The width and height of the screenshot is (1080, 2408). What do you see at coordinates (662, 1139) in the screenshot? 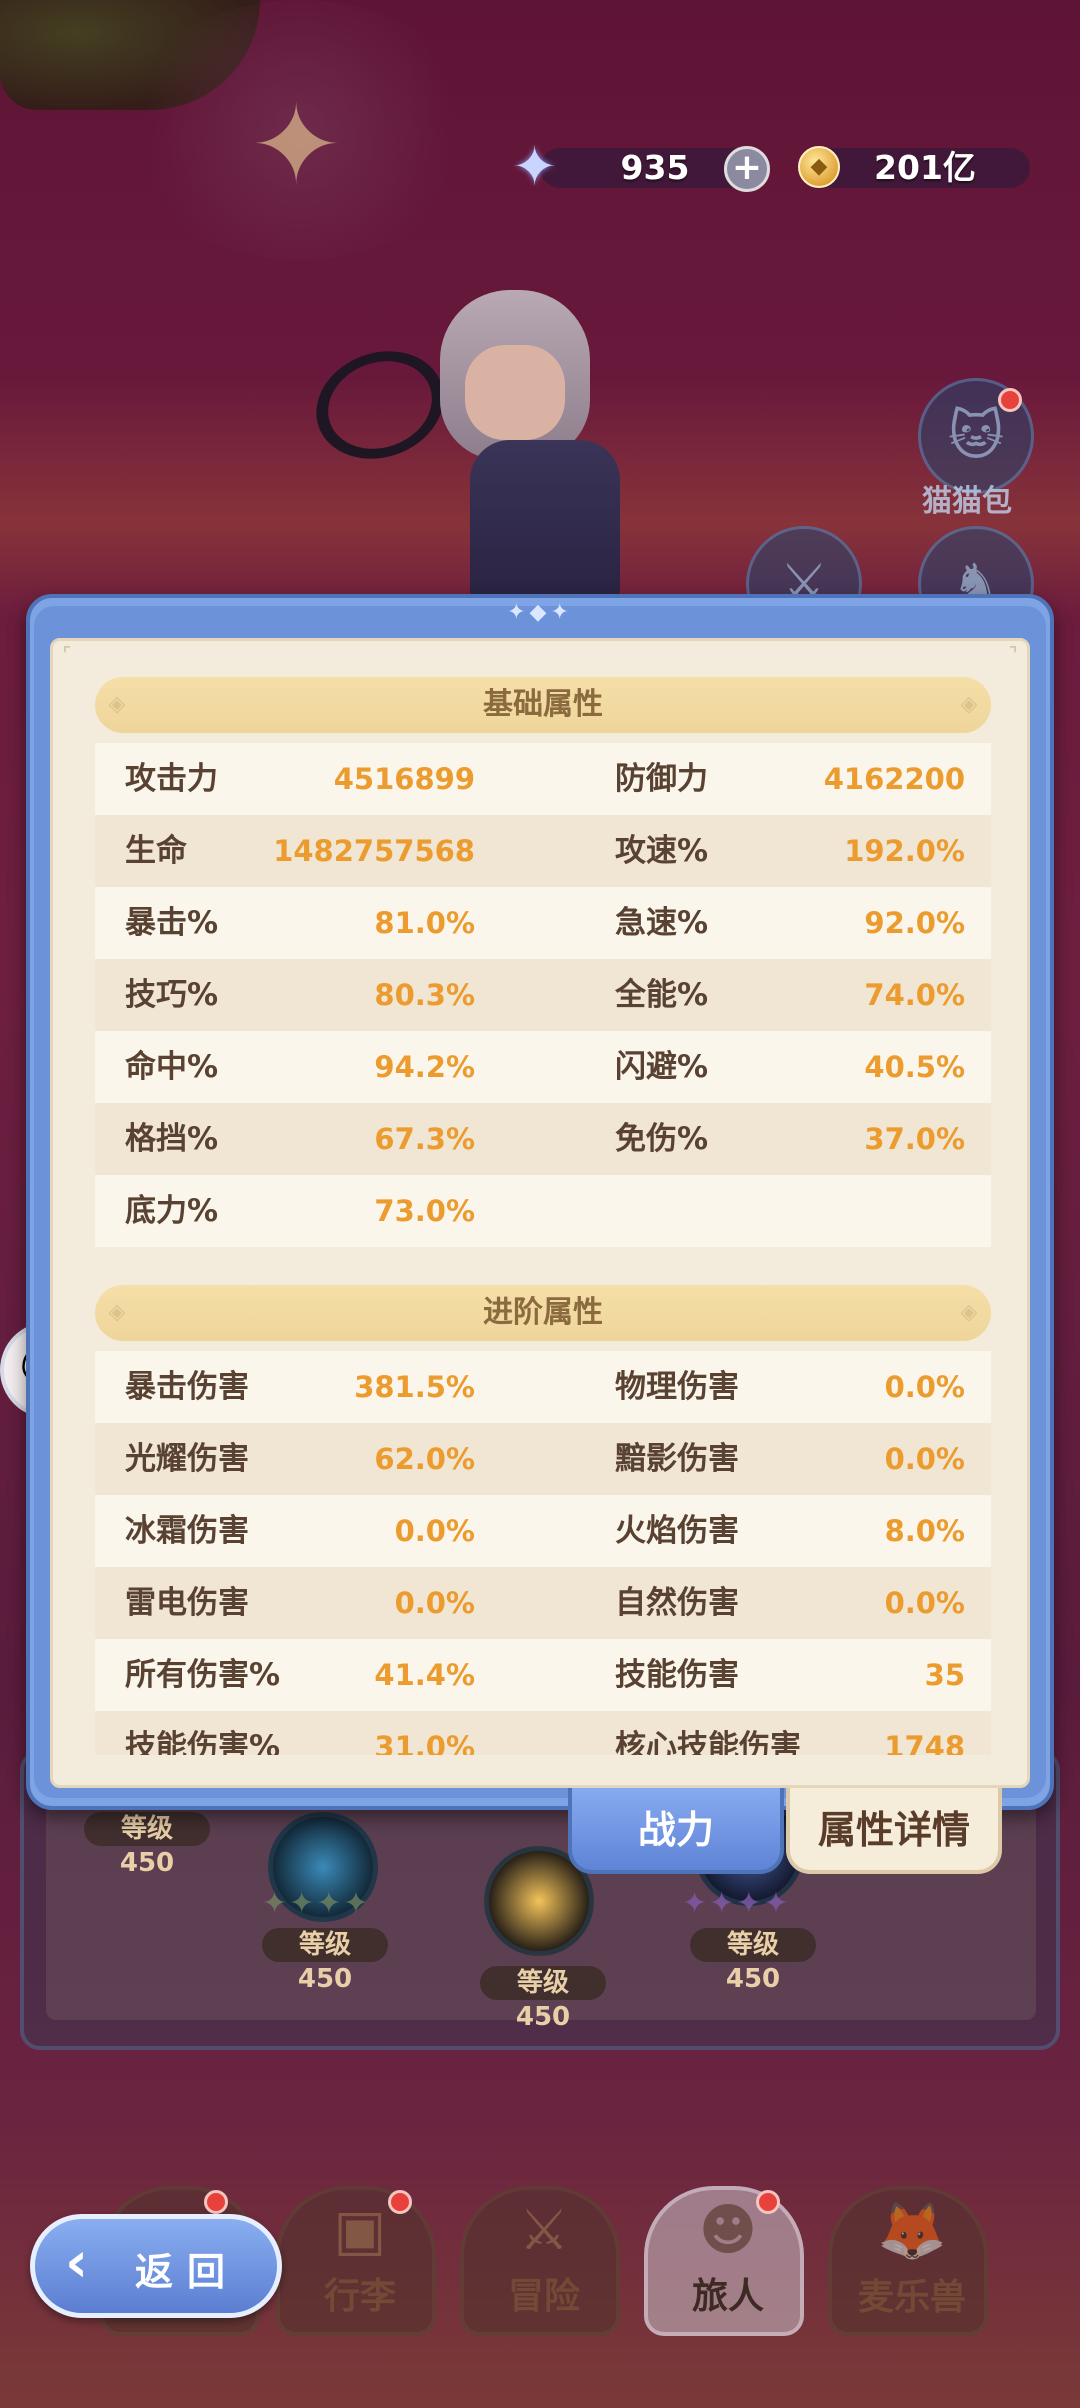
I see `attribute-label: 免伤%` at bounding box center [662, 1139].